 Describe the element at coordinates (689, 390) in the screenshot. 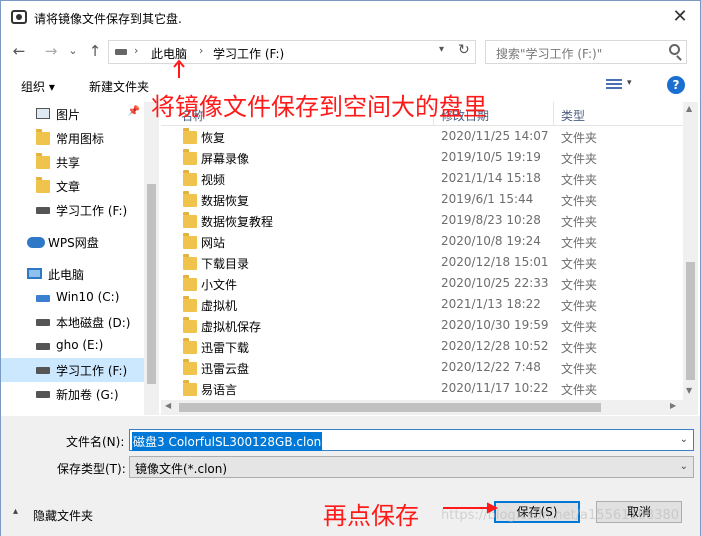

I see `scroll-down-icon: ▼` at that location.